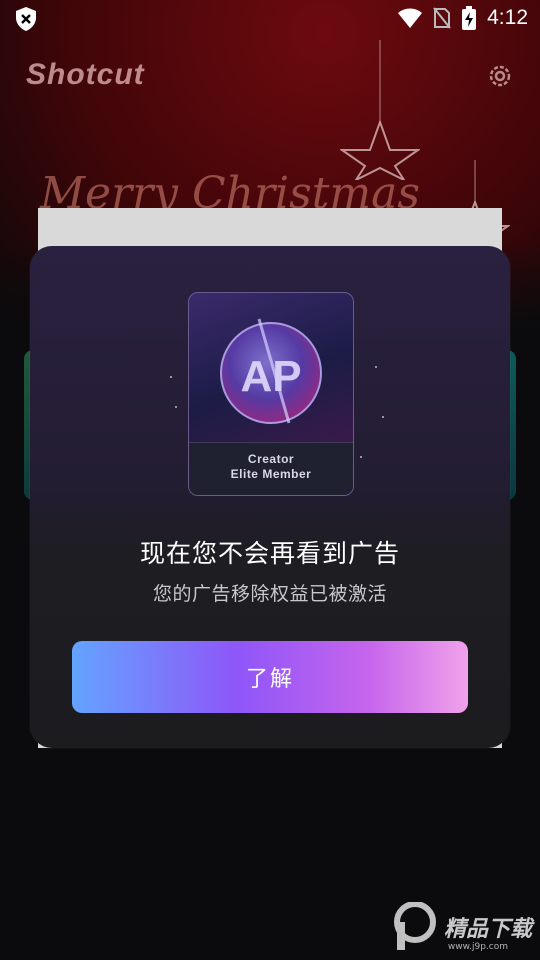 The image size is (540, 960). I want to click on battery-charging-icon, so click(469, 18).